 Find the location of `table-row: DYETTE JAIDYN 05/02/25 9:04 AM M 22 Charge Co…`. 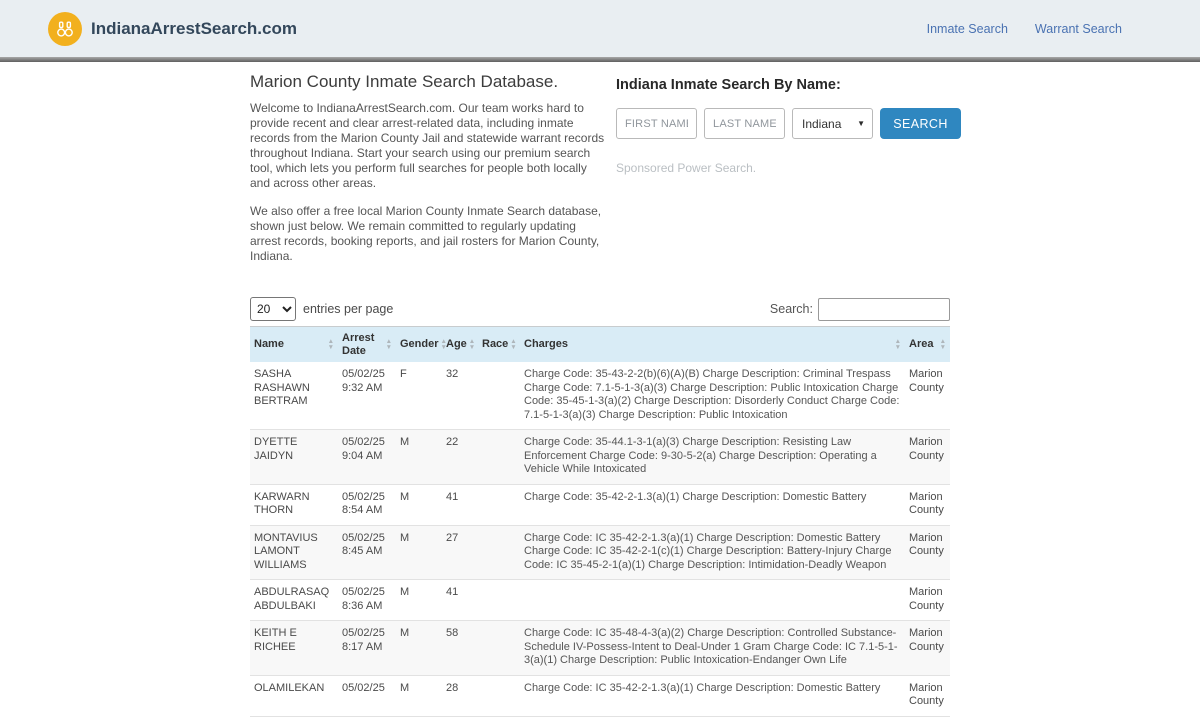

table-row: DYETTE JAIDYN 05/02/25 9:04 AM M 22 Charge Co… is located at coordinates (600, 457).